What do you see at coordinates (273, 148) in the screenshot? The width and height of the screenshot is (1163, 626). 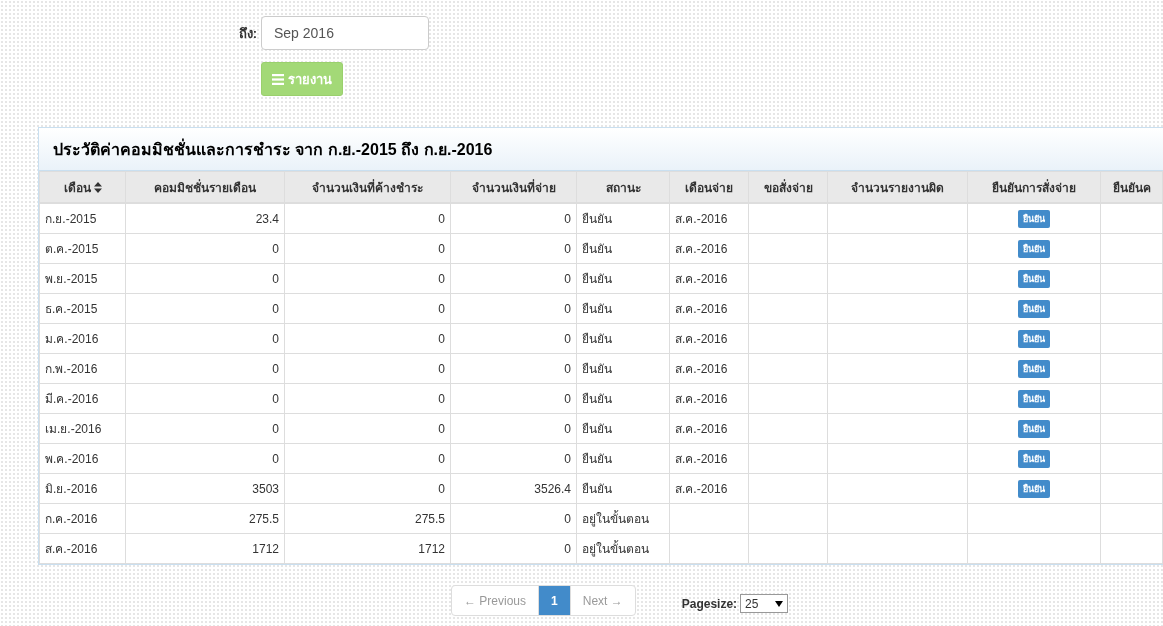 I see `panel-title: ประวัติค่าคอมมิชชั่นและการชำระ จาก ก.ย.-2015 ถึง ก.ย.-2016` at bounding box center [273, 148].